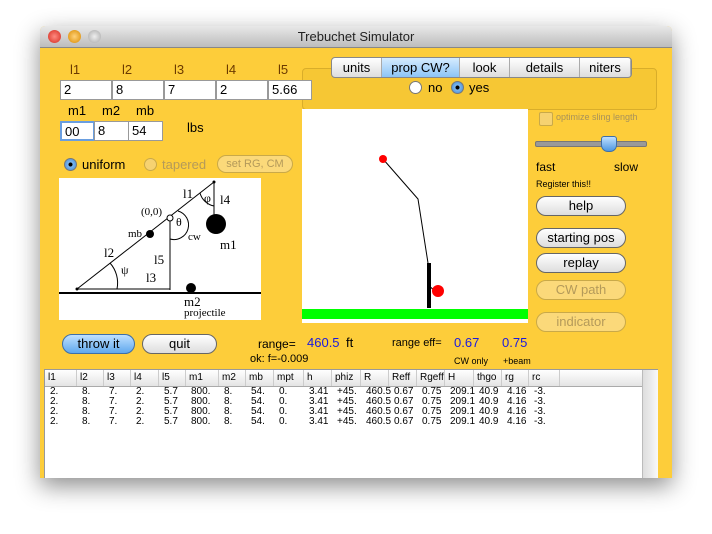 The width and height of the screenshot is (712, 534). What do you see at coordinates (195, 127) in the screenshot?
I see `mass-unit: lbs` at bounding box center [195, 127].